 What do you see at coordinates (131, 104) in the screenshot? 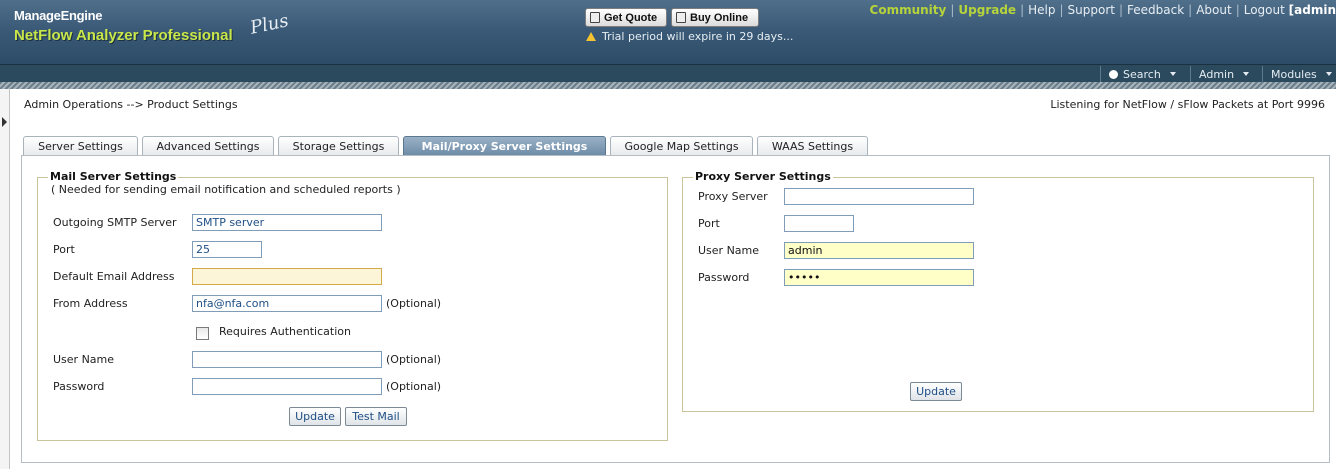
I see `breadcrumb: Admin Operations --> Product Settings` at bounding box center [131, 104].